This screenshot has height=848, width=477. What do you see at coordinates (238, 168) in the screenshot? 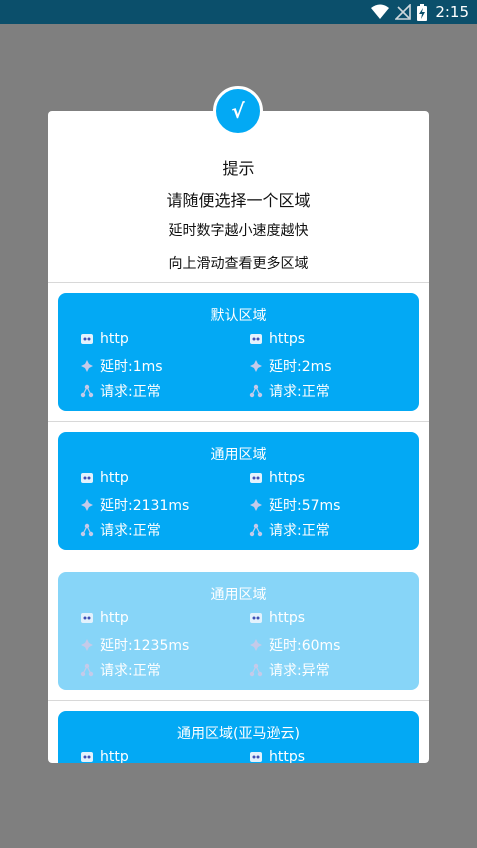
I see `dialog-title: 提示` at bounding box center [238, 168].